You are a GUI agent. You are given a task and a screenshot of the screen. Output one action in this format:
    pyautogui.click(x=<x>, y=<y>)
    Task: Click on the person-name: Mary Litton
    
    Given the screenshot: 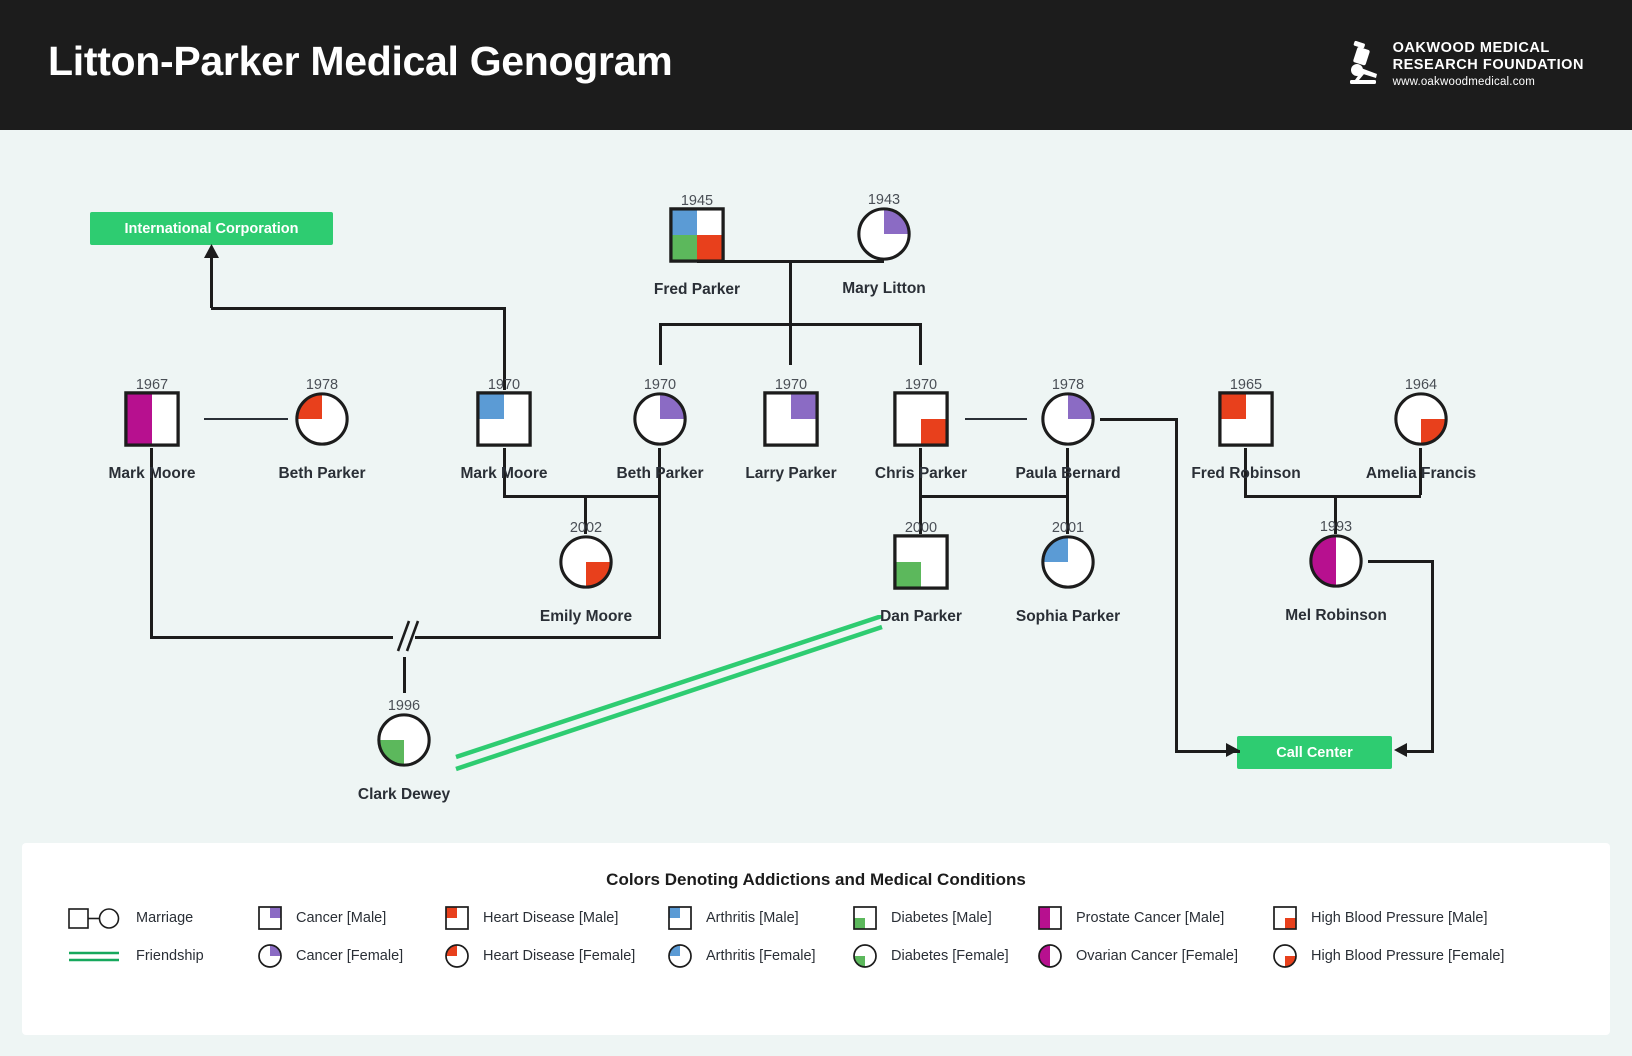 What is the action you would take?
    pyautogui.click(x=884, y=288)
    